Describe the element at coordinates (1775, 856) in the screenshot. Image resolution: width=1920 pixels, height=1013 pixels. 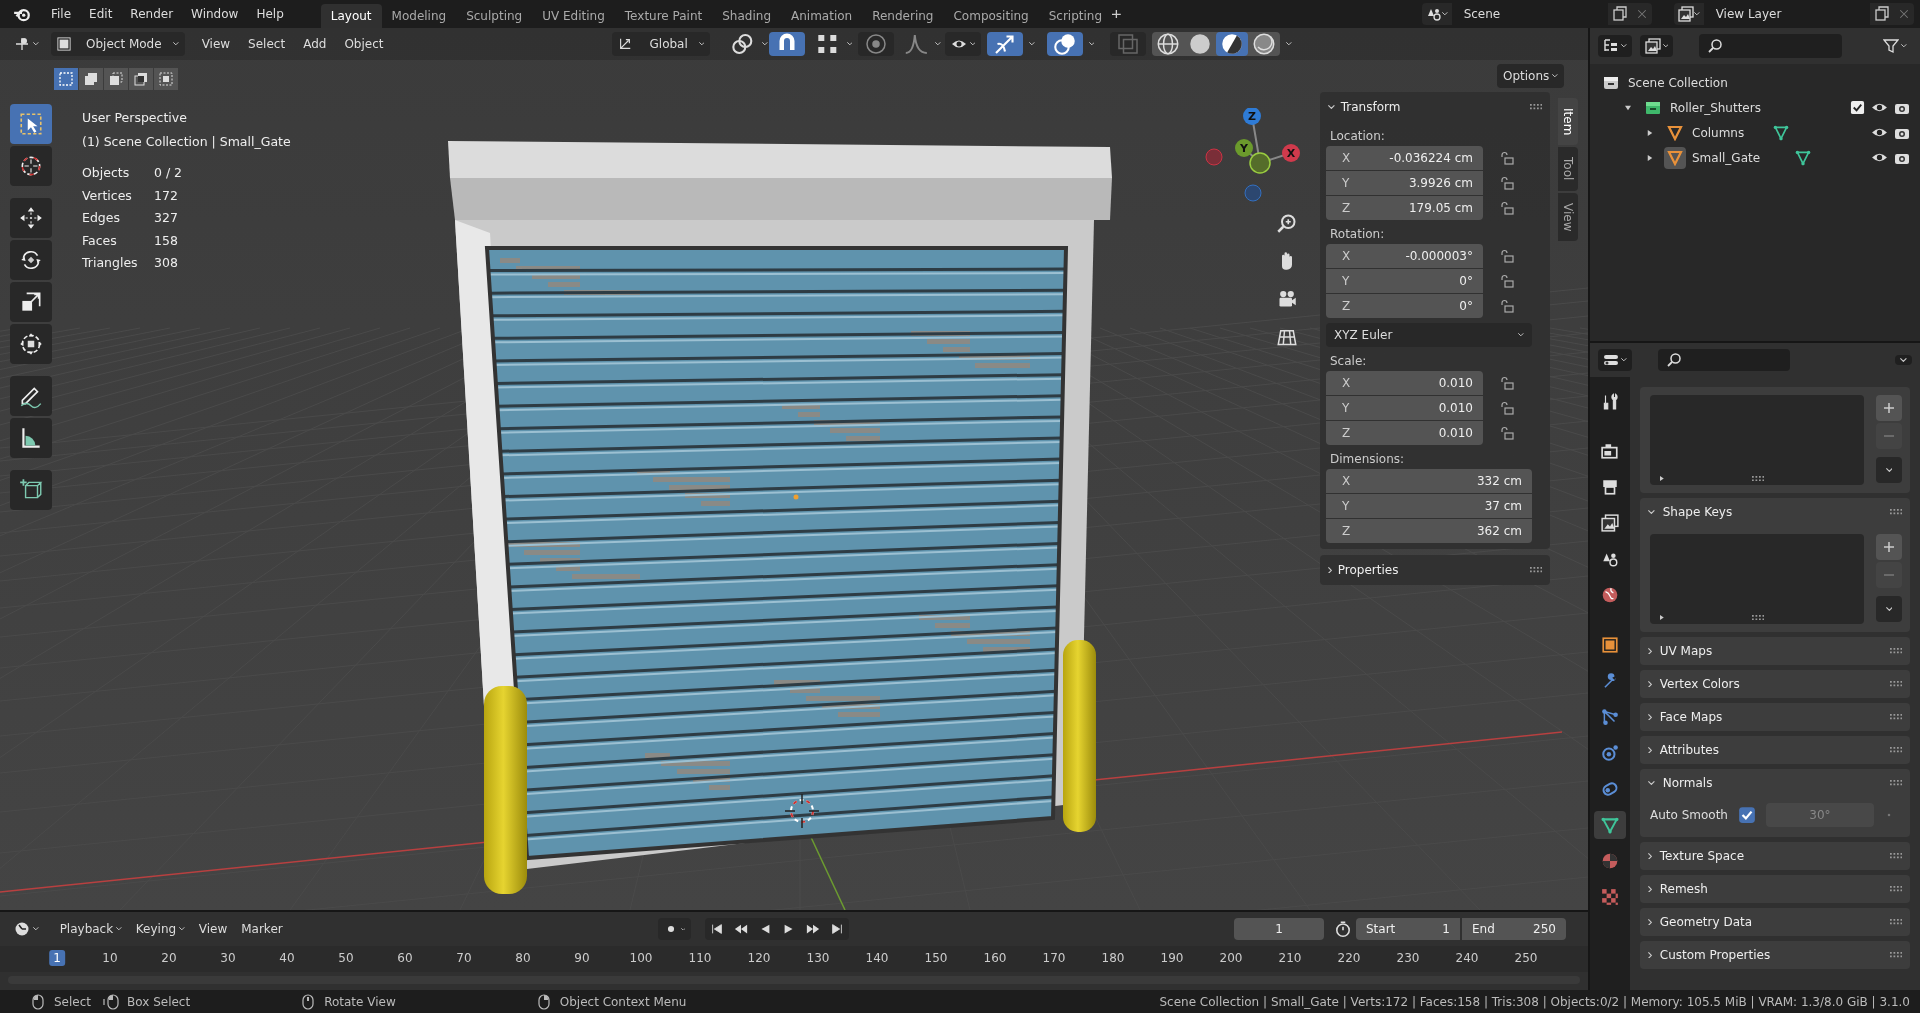
I see `panel-header: Texture Space` at that location.